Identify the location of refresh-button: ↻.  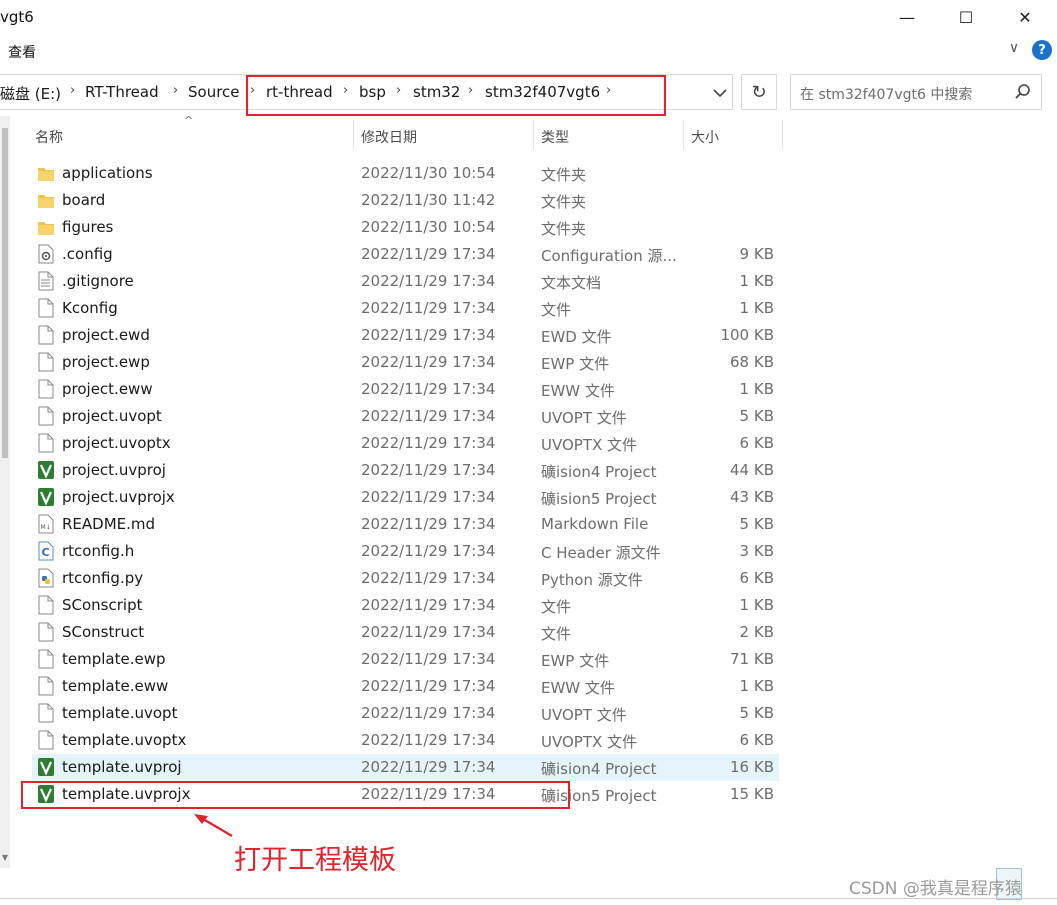
(759, 92).